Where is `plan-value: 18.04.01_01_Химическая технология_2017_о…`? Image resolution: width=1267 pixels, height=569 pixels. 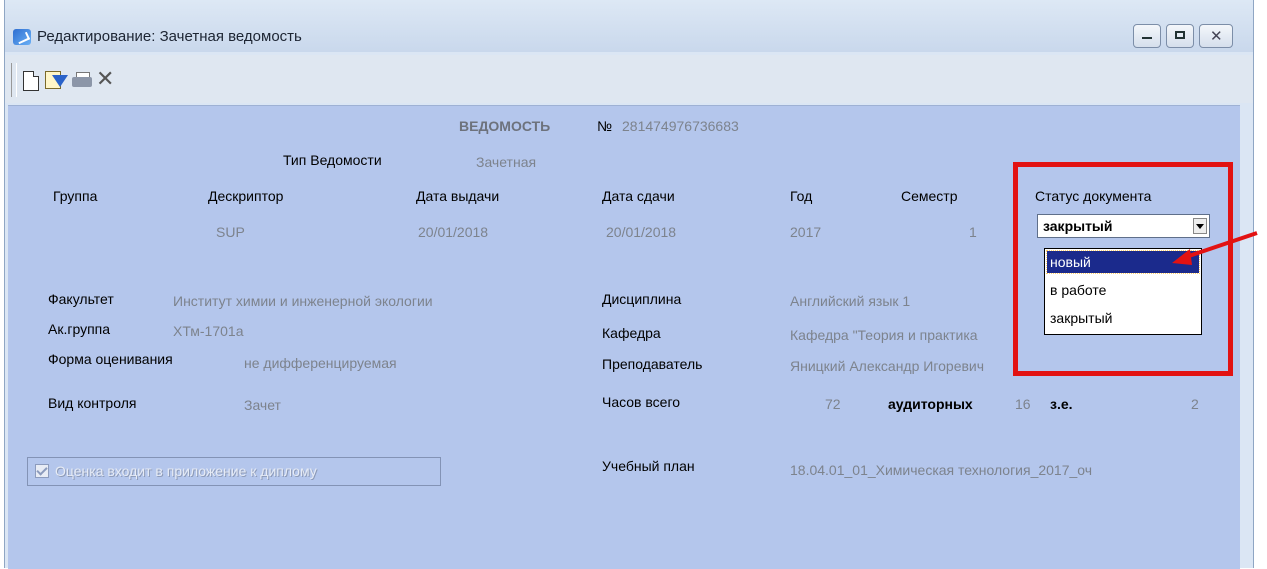 plan-value: 18.04.01_01_Химическая технология_2017_о… is located at coordinates (941, 470).